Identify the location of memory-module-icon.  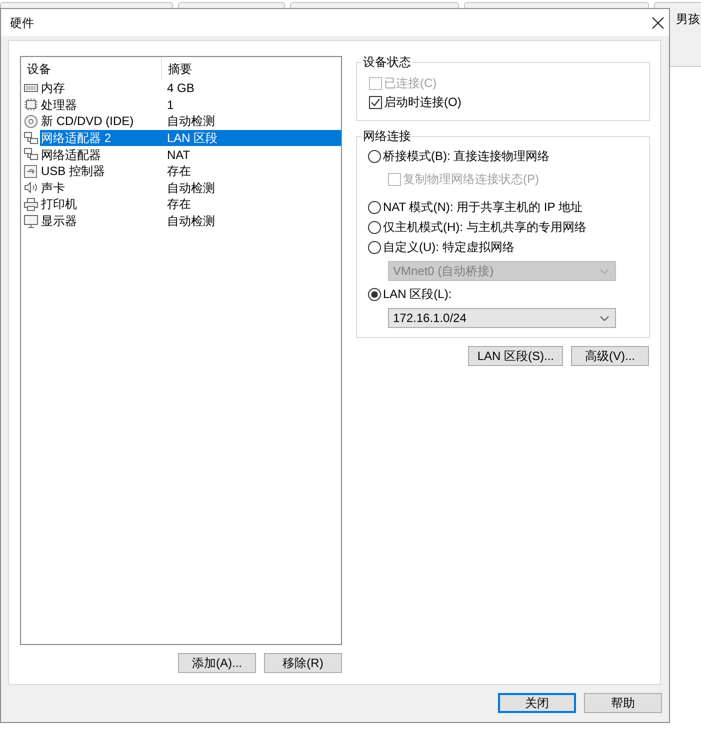
(31, 88).